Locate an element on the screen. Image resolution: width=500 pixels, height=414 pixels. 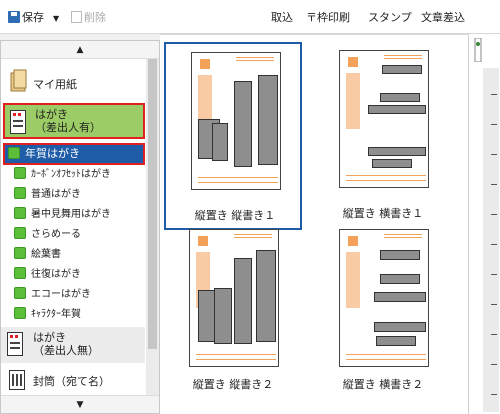
stamp-button: スタンプ is located at coordinates (390, 17).